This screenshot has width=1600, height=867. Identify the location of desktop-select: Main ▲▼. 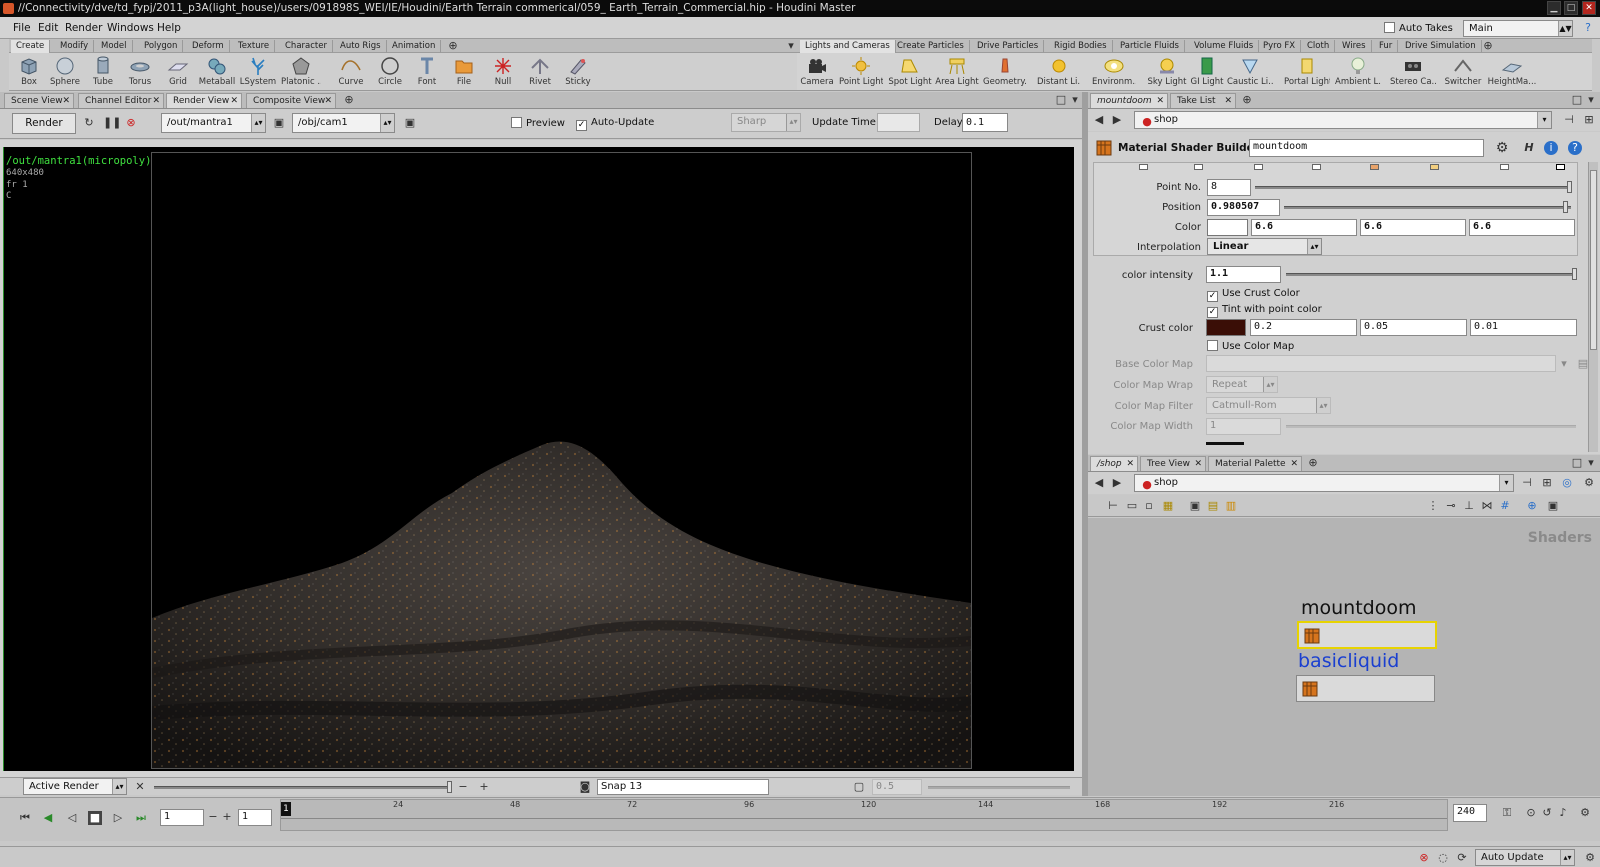
(1518, 28).